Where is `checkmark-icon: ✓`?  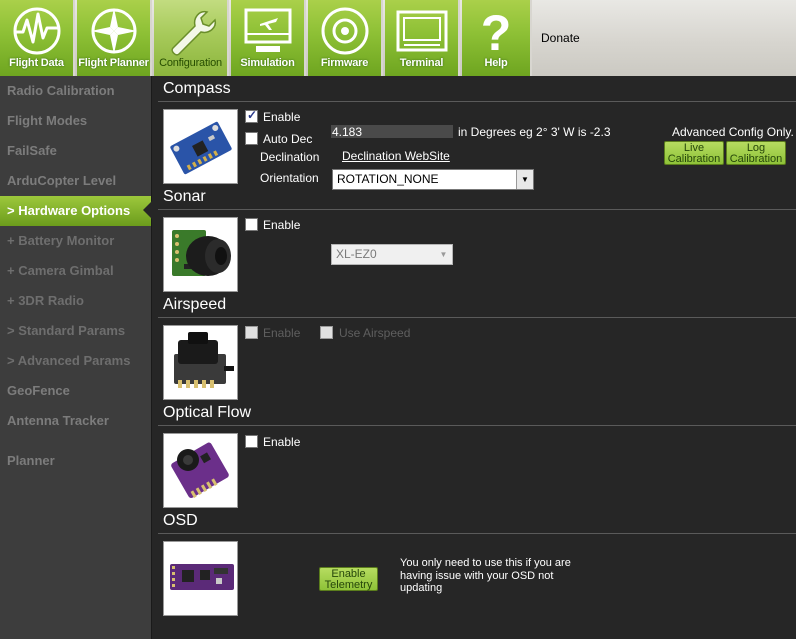
checkmark-icon: ✓ is located at coordinates (252, 115).